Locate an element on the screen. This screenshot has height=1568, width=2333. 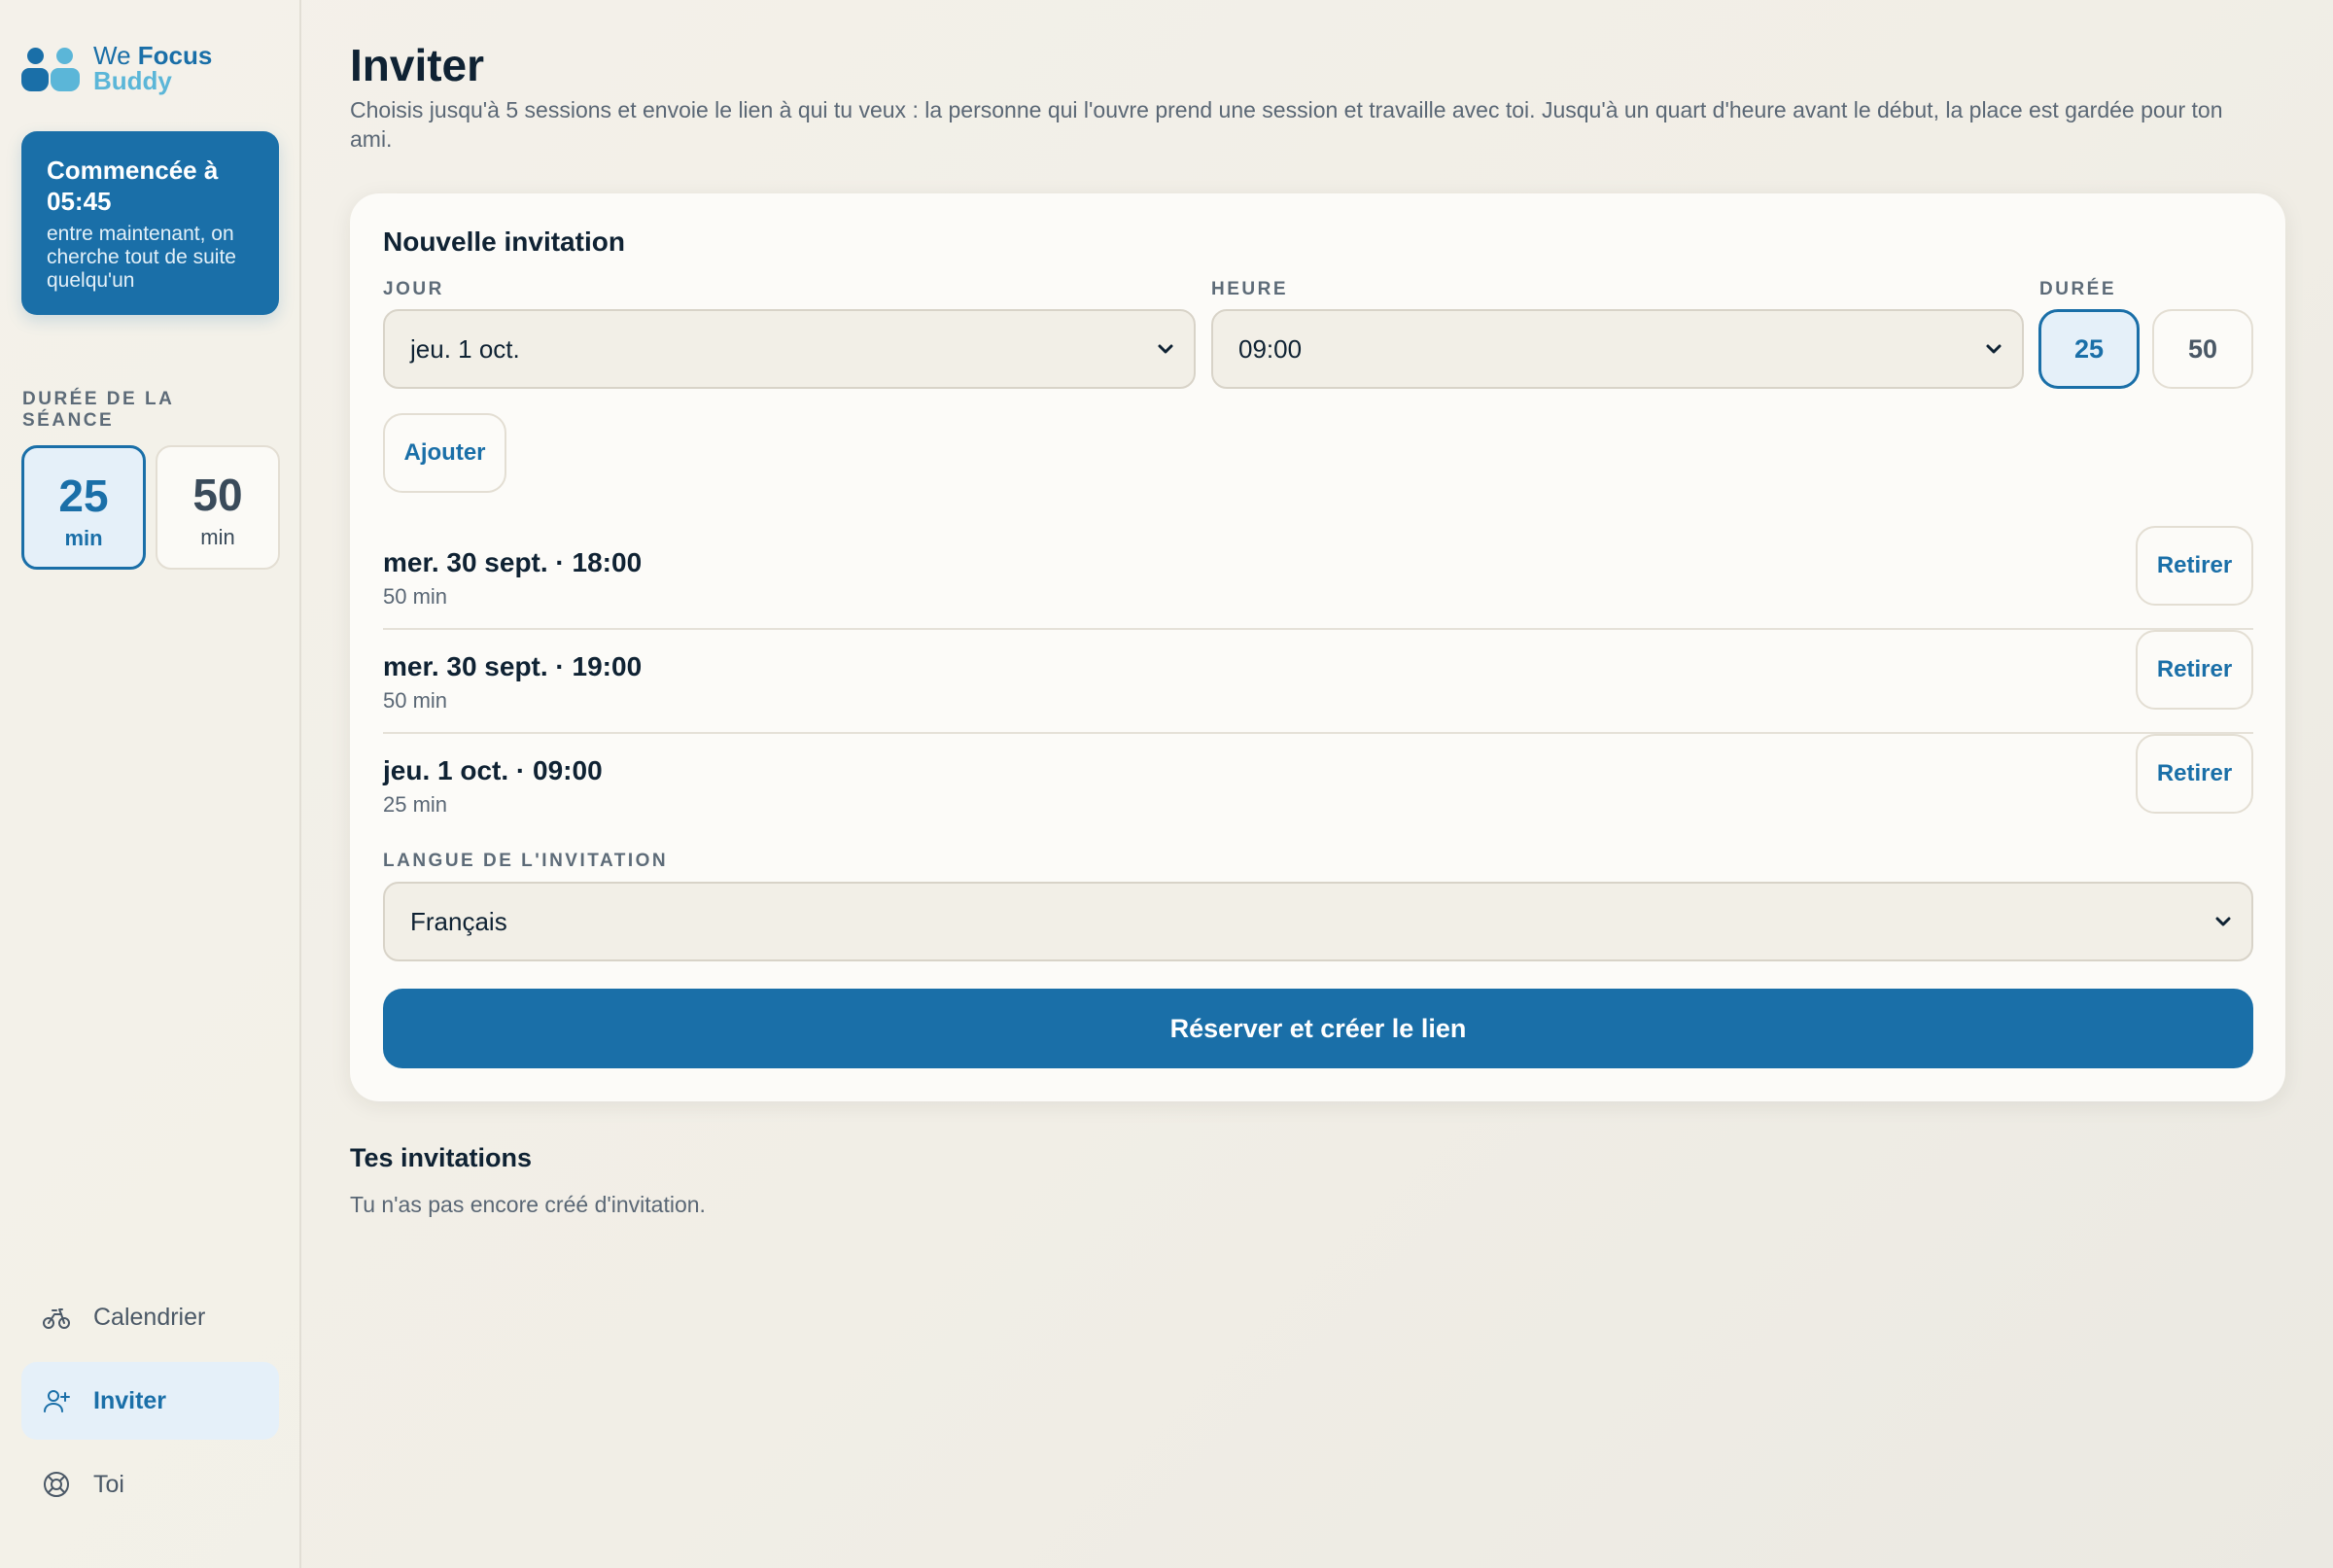
book-and-create-link-button: Réserver et créer le lien is located at coordinates (1318, 1028).